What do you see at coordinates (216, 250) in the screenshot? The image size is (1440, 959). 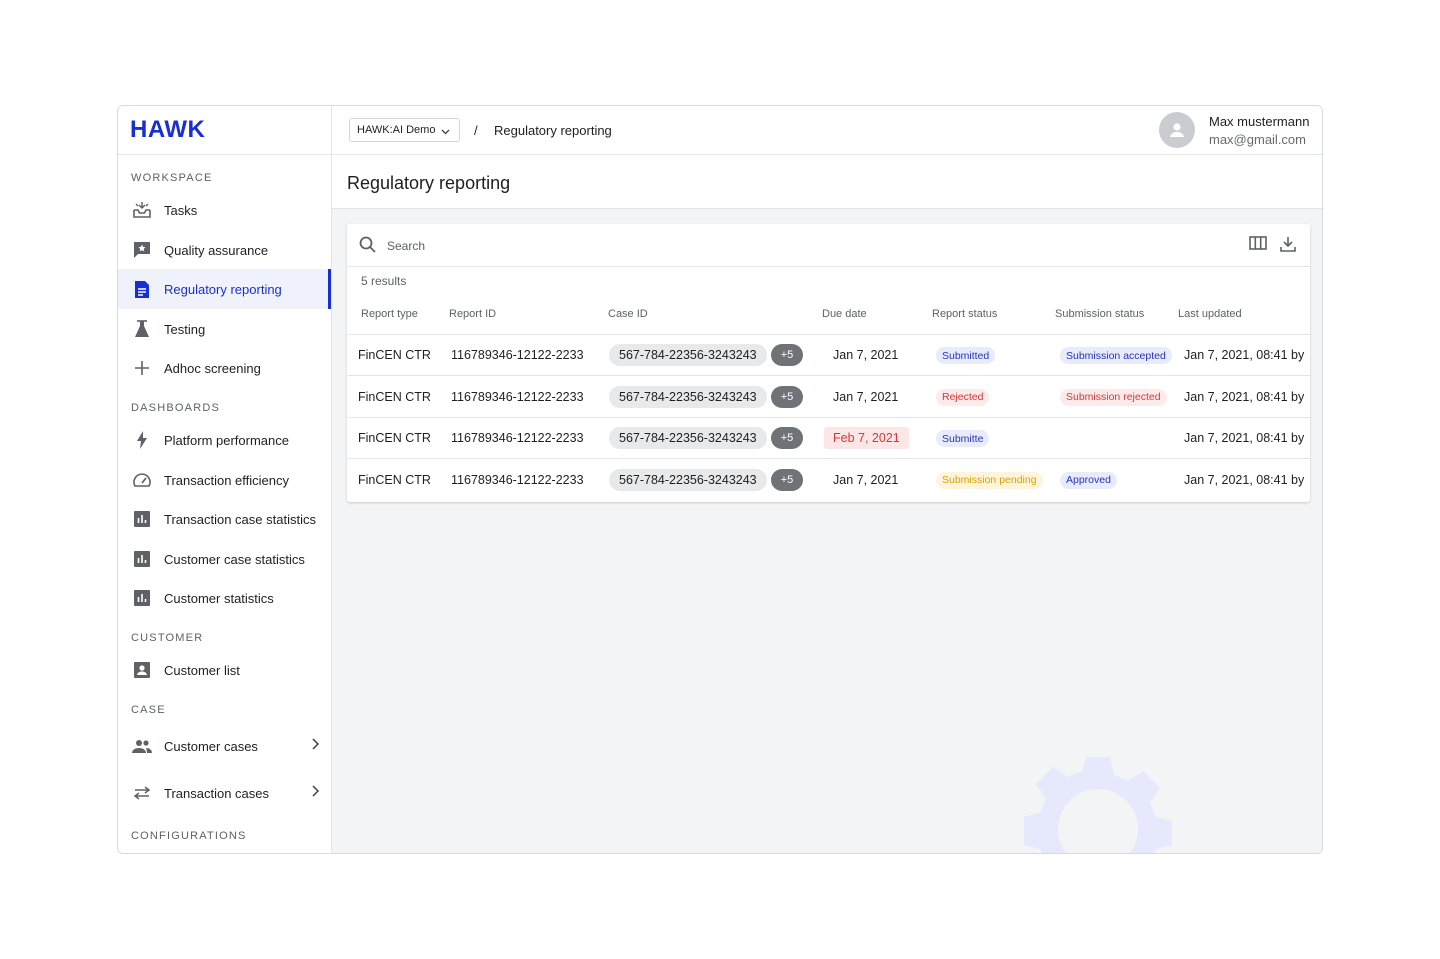 I see `sidebar-item-label: Quality assurance` at bounding box center [216, 250].